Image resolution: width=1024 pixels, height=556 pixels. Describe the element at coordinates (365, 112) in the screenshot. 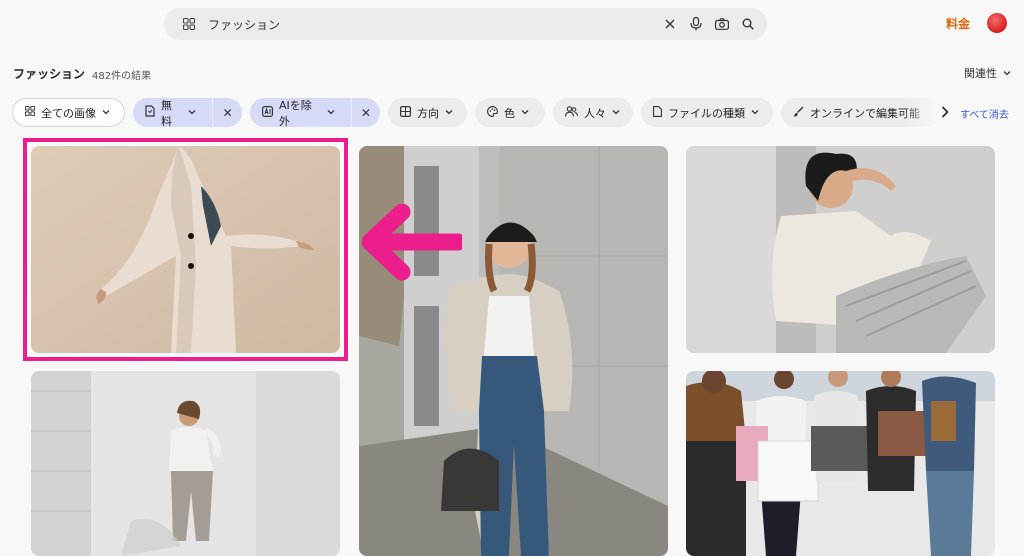

I see `remove-filter-ai-icon: ✕` at that location.